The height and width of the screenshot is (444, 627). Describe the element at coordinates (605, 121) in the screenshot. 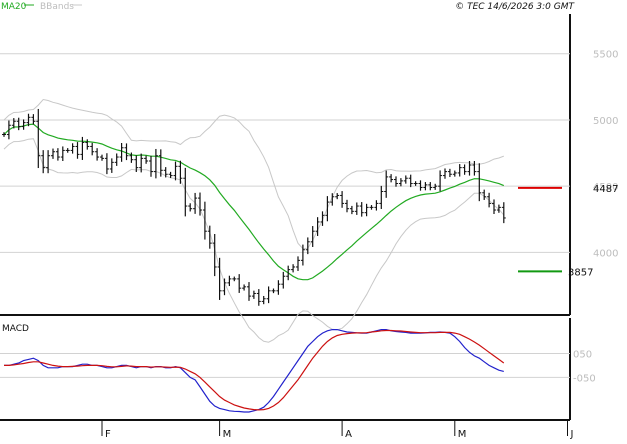

I see `price-y-tick-label: 5000` at that location.